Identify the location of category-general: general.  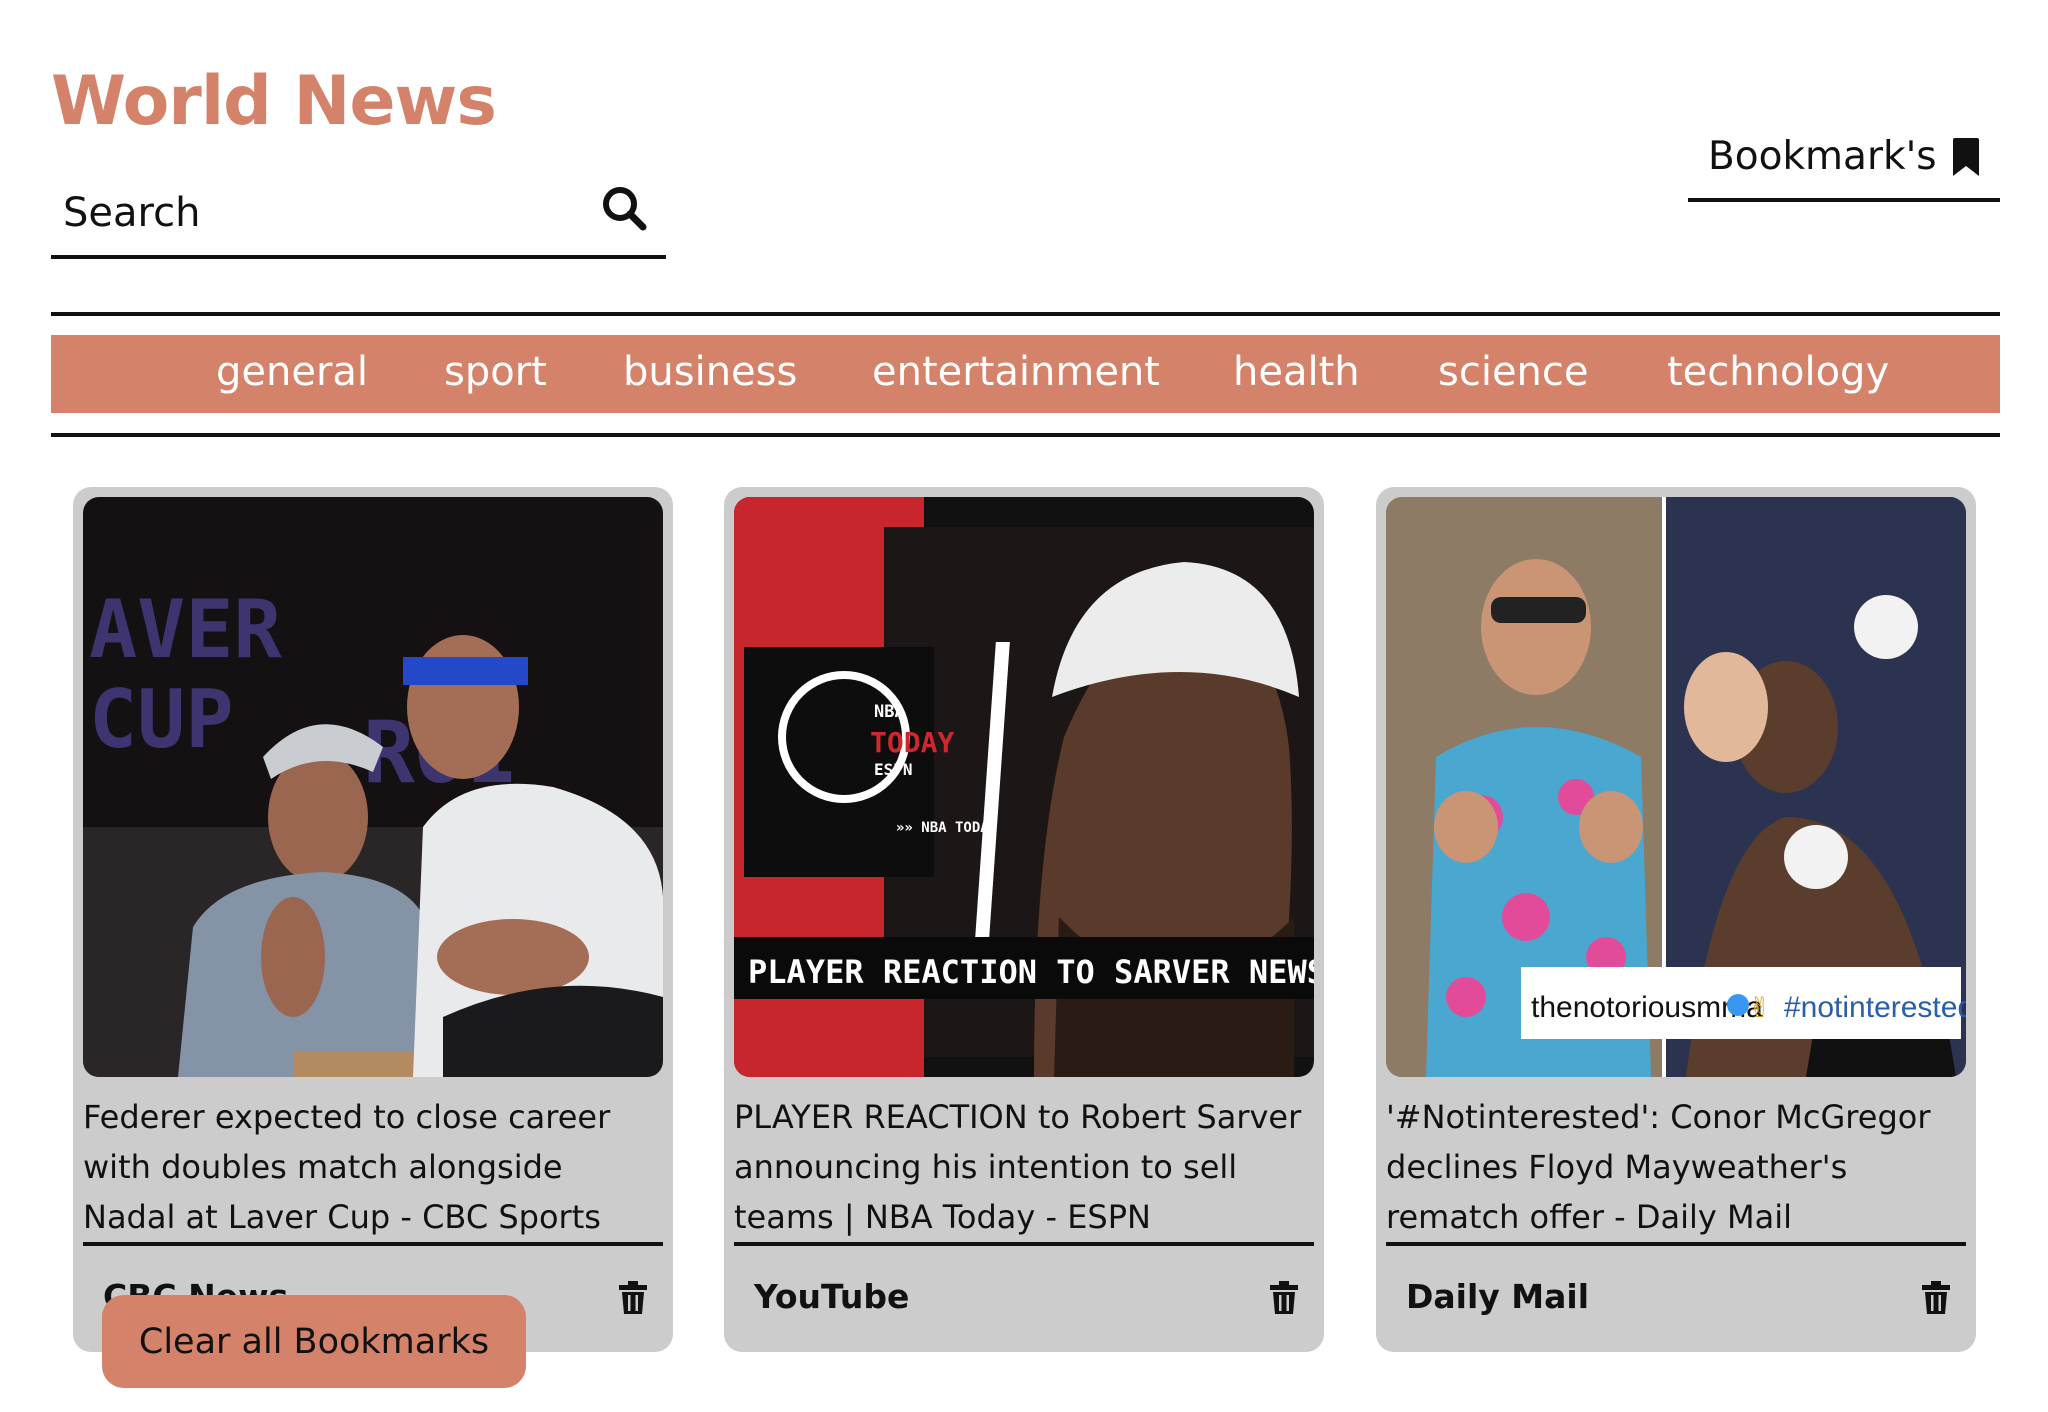
(292, 372).